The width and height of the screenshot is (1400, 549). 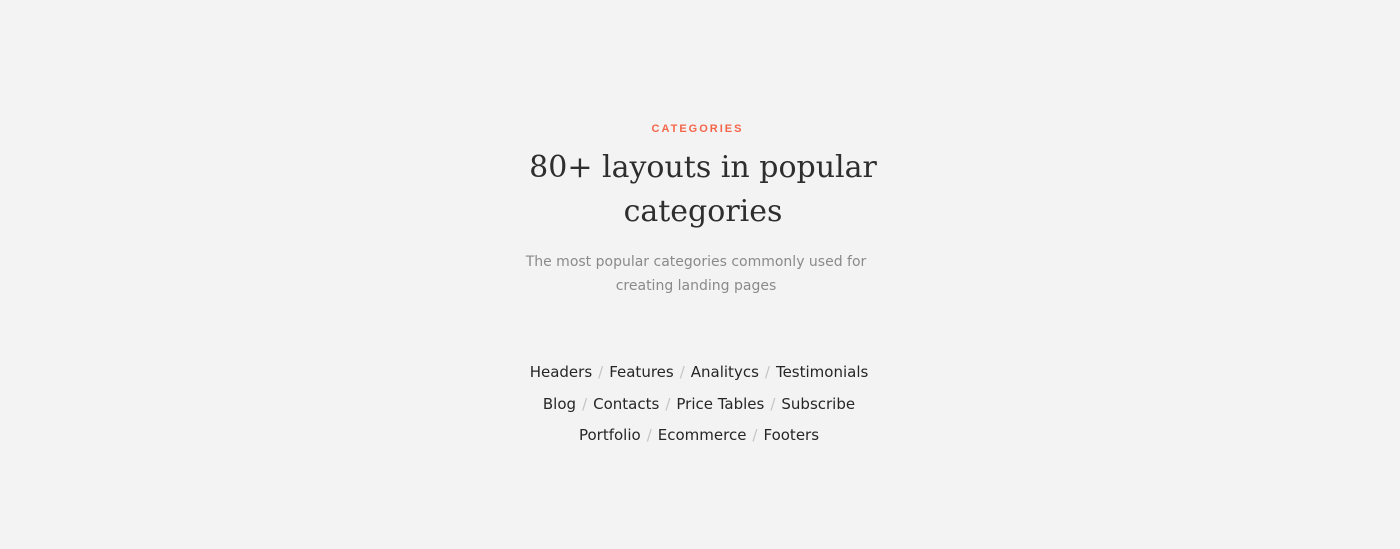 I want to click on category-link-footers: Footers, so click(x=791, y=435).